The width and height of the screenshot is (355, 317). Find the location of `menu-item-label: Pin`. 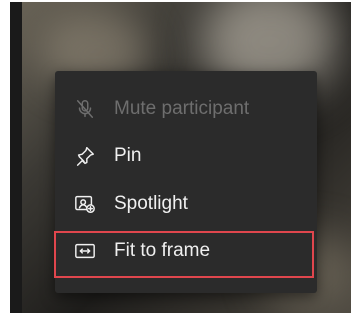

menu-item-label: Pin is located at coordinates (128, 155).